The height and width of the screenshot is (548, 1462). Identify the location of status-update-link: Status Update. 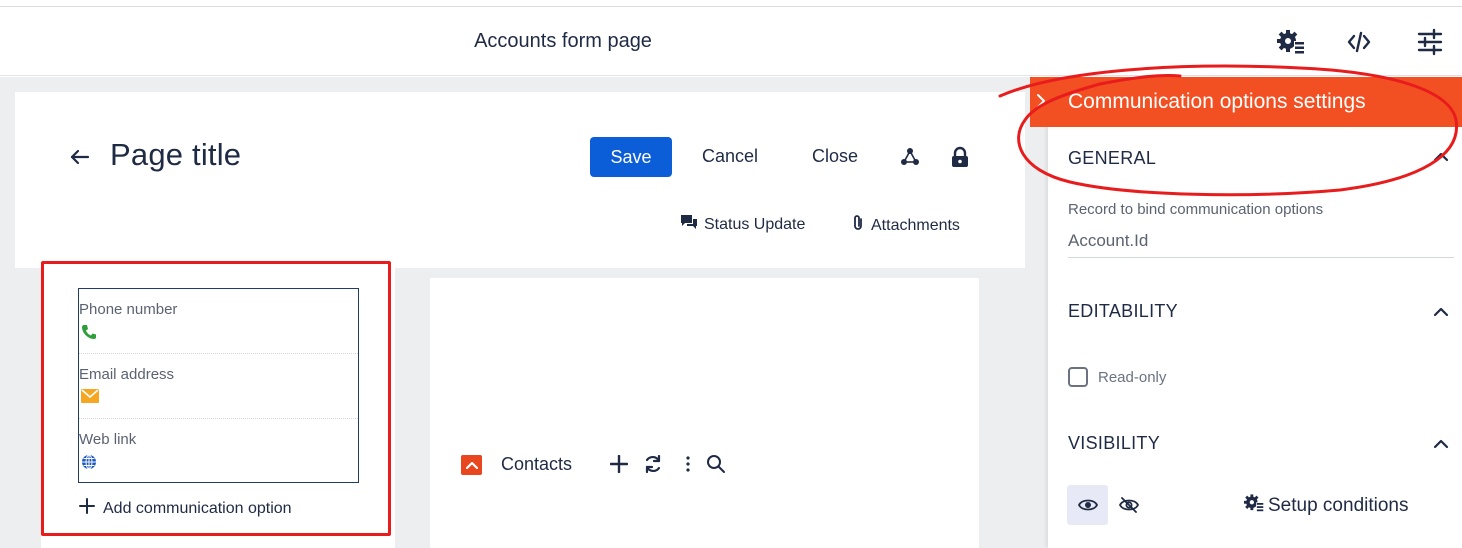
(742, 224).